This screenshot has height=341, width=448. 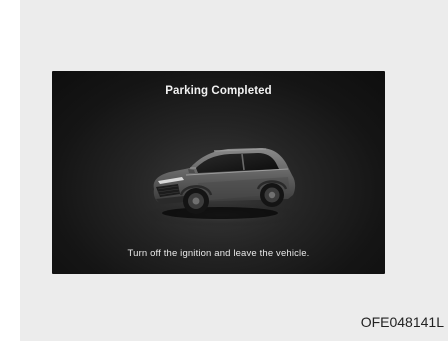 I want to click on suv-car-icon, so click(x=221, y=187).